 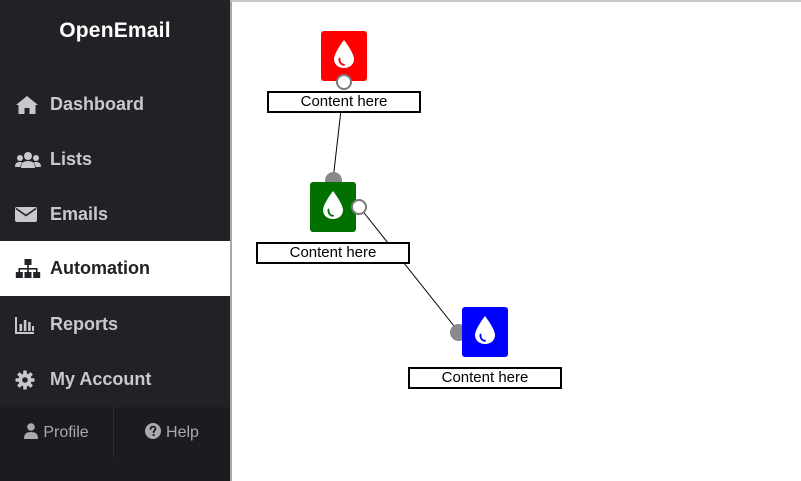 I want to click on sidebar-item-label: Automation, so click(x=100, y=268).